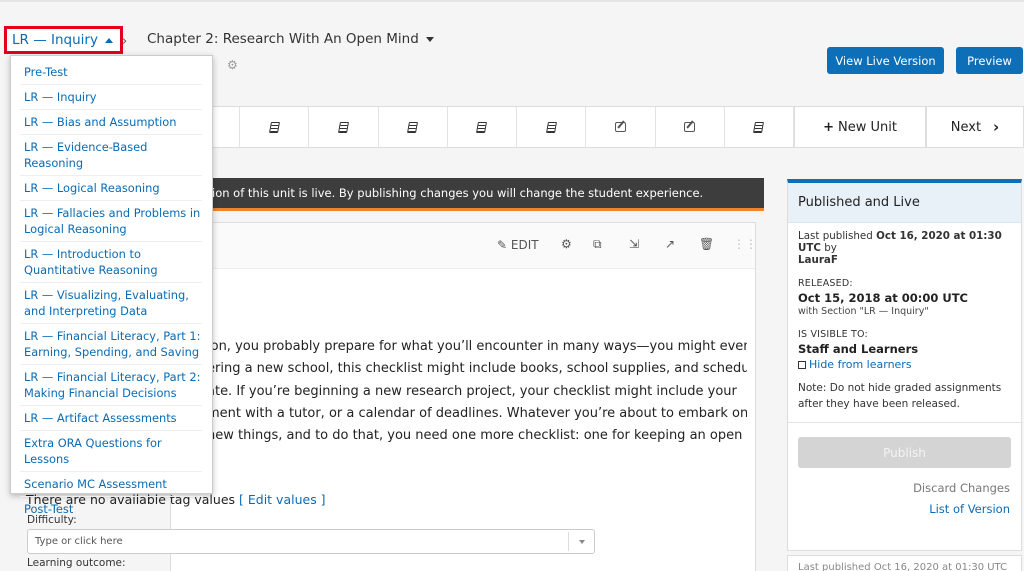  What do you see at coordinates (464, 246) in the screenshot?
I see `xblock-header: ✎ EDIT ⚙ ⧉ ⇲ ↗ 🗑 ⋮⋮` at bounding box center [464, 246].